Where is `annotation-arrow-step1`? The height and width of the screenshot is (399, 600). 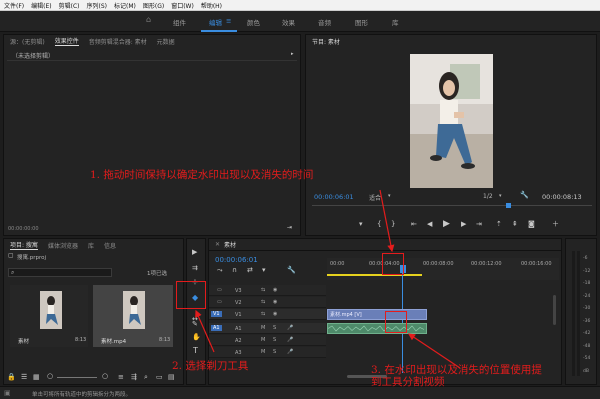
annotation-arrow-step1 is located at coordinates (387, 221).